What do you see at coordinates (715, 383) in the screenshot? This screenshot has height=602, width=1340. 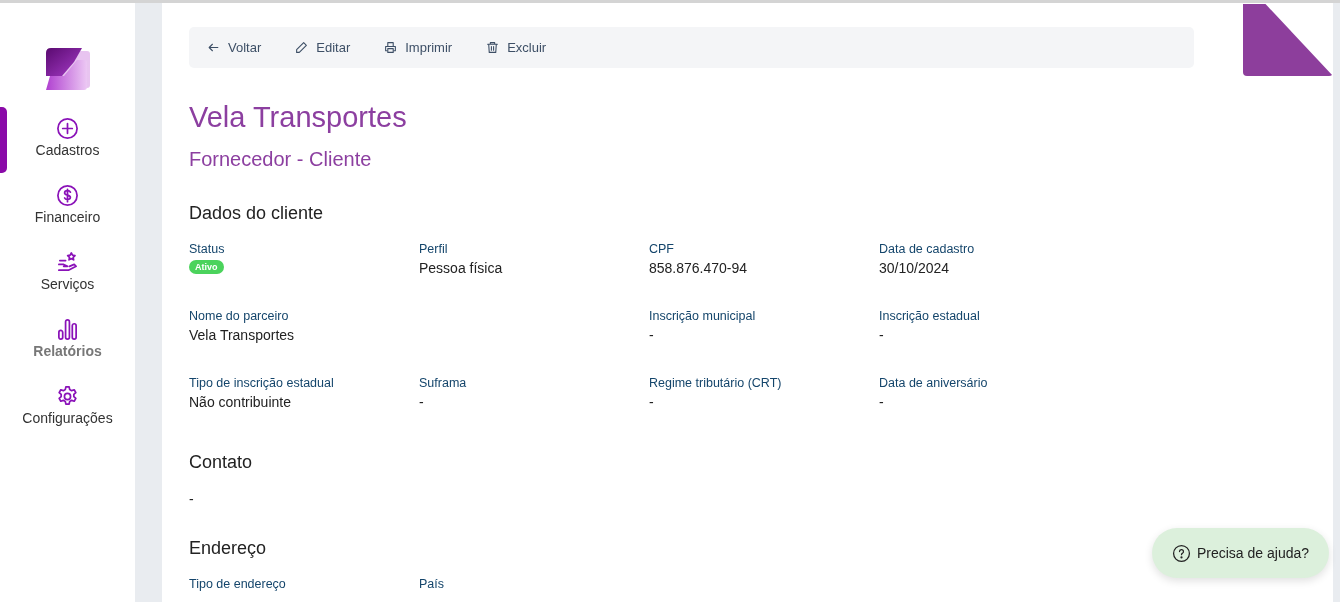 I see `field-label: Regime tributário (CRT)` at bounding box center [715, 383].